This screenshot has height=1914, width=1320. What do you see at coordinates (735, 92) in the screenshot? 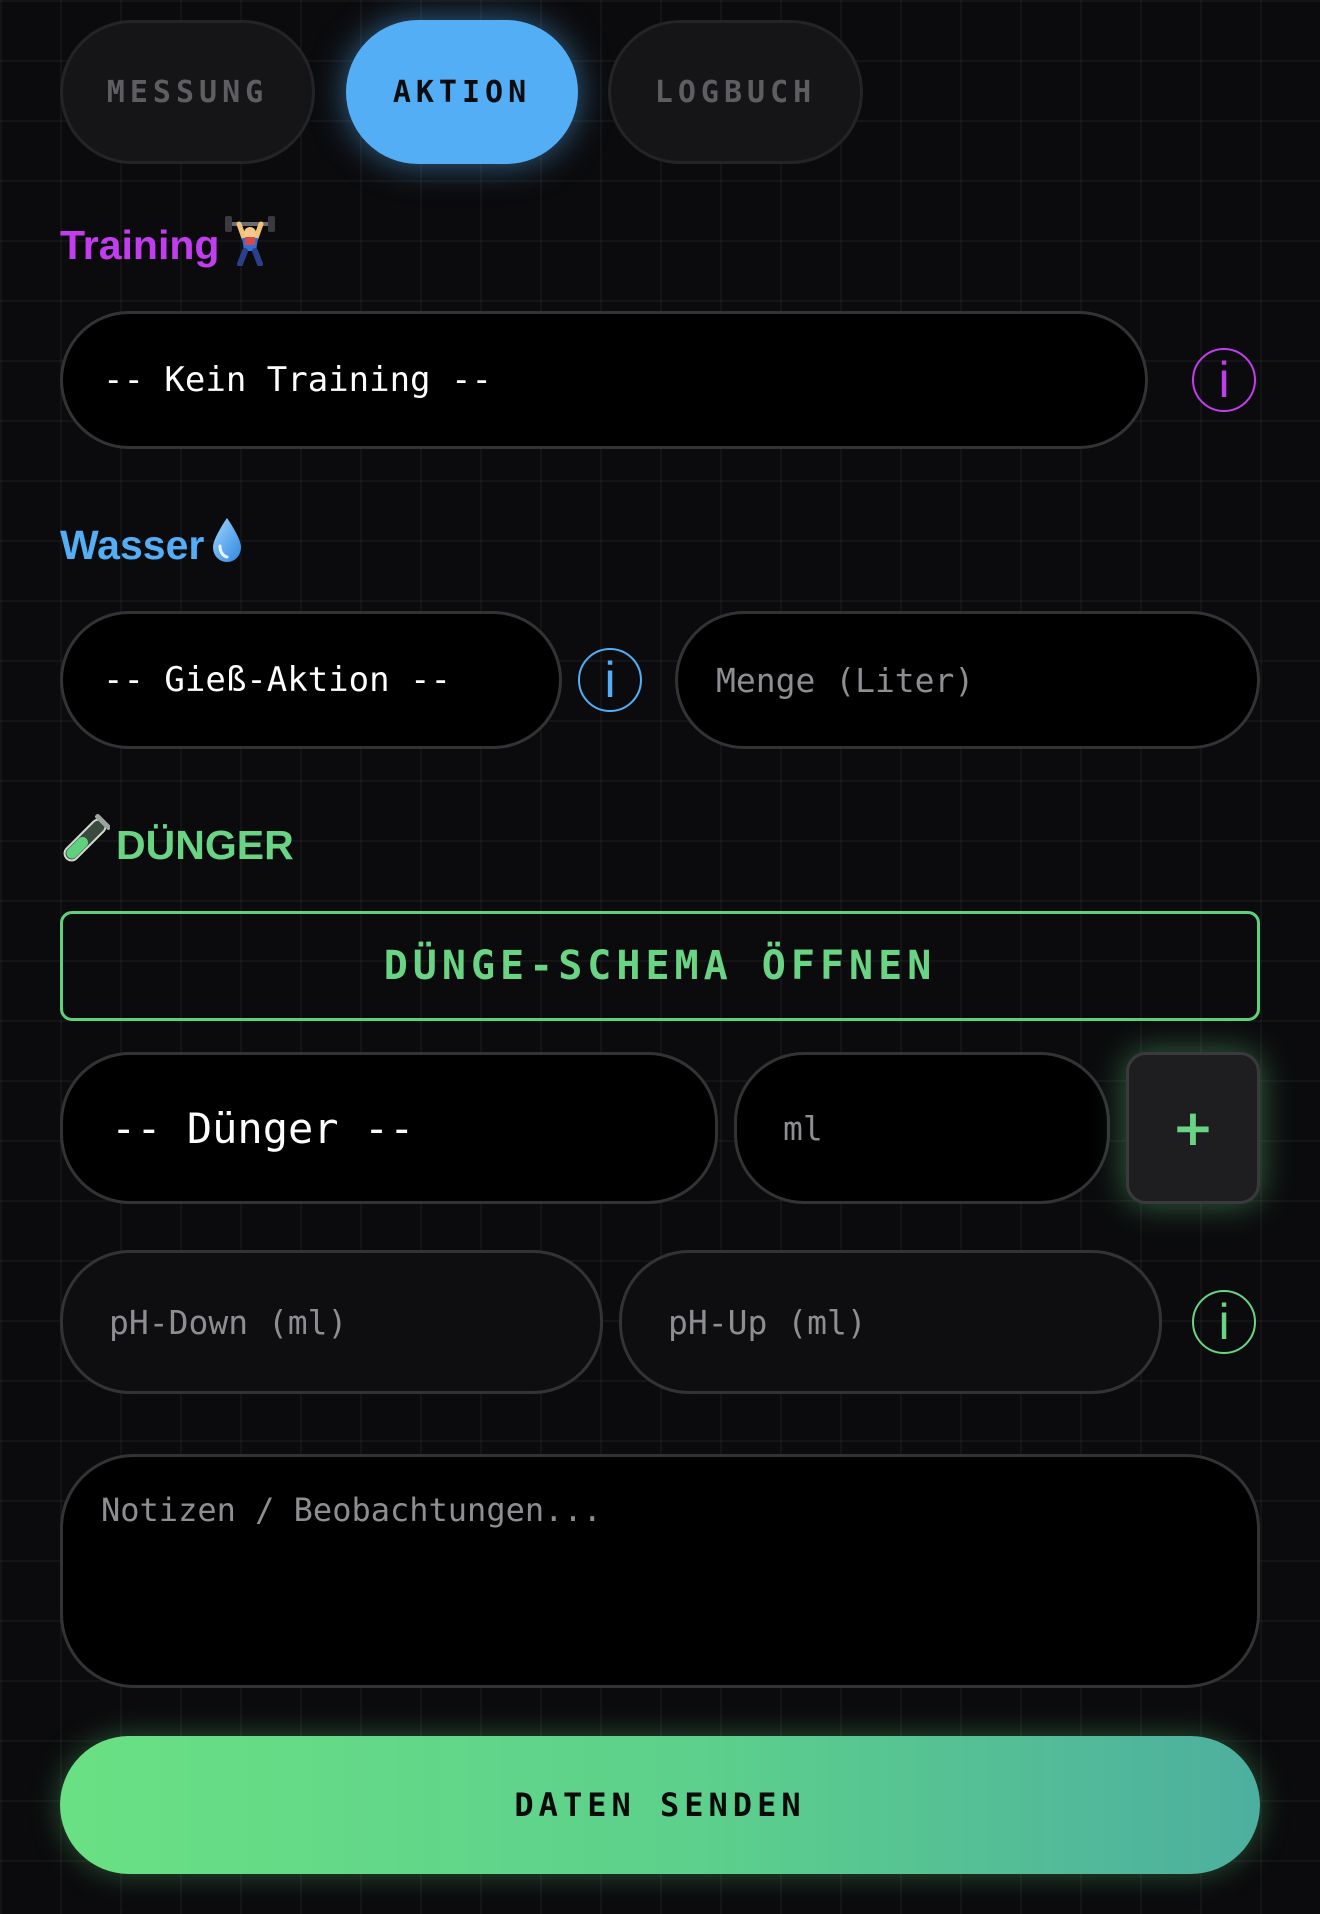
I see `tab-logbuch: LOGBUCH` at bounding box center [735, 92].